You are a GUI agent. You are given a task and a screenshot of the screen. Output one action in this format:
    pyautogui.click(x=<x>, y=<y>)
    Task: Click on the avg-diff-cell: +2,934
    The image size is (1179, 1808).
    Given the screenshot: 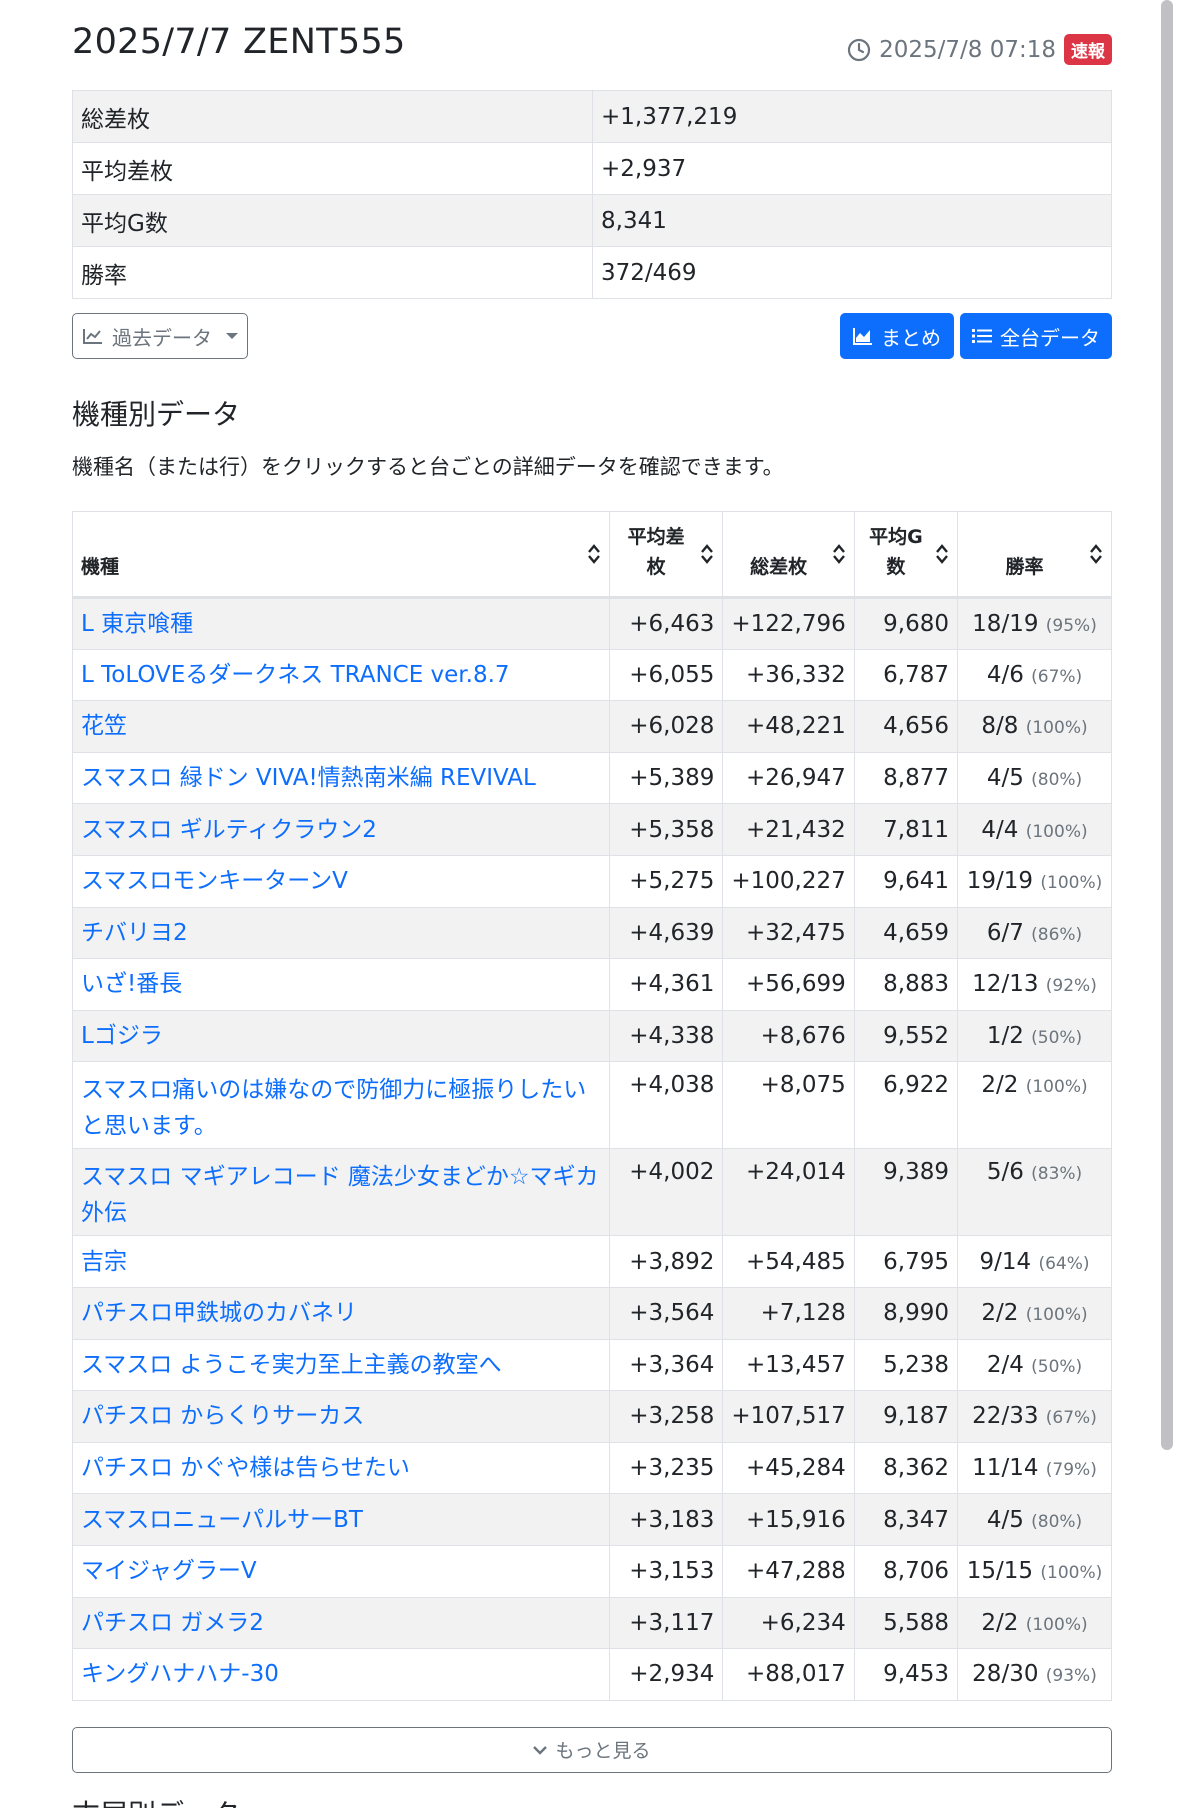 What is the action you would take?
    pyautogui.click(x=666, y=1674)
    